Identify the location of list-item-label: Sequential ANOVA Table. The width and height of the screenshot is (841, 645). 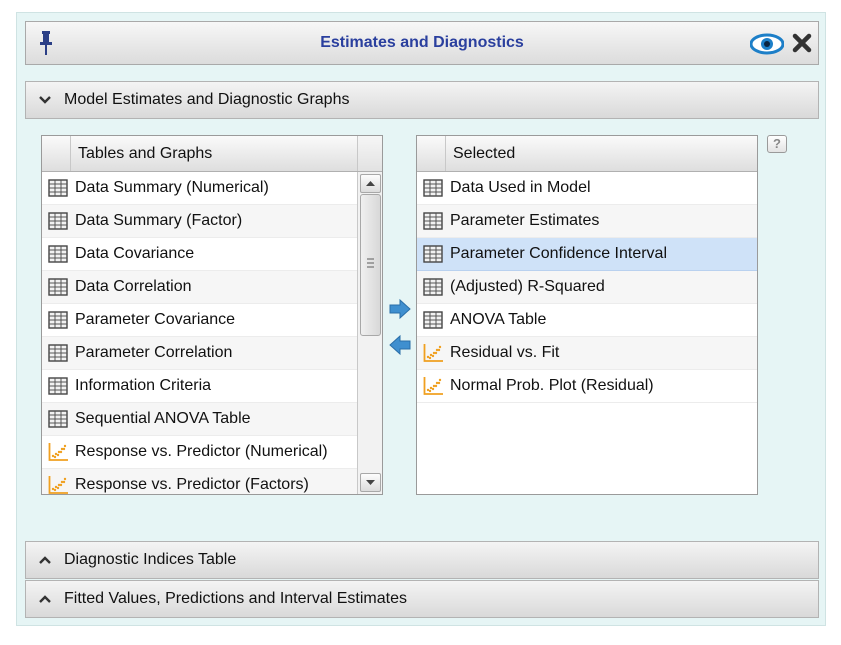
(163, 418).